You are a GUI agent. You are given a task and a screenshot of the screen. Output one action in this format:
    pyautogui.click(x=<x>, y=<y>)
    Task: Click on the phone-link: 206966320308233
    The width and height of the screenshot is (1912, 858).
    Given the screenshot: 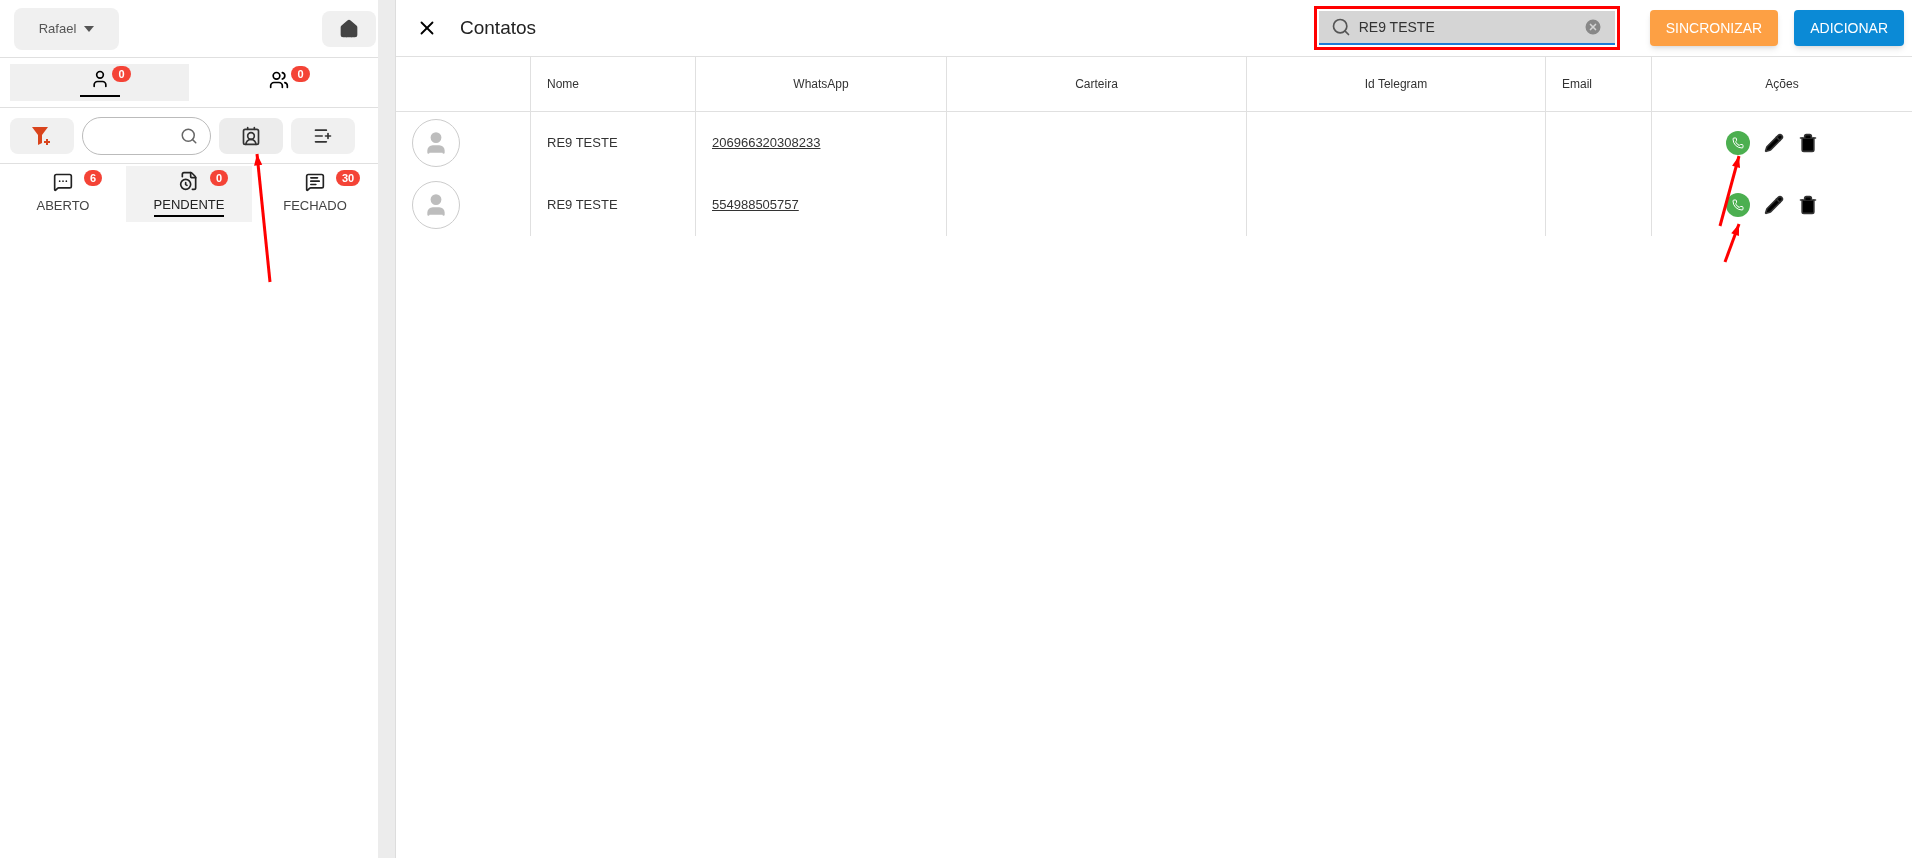 What is the action you would take?
    pyautogui.click(x=766, y=143)
    